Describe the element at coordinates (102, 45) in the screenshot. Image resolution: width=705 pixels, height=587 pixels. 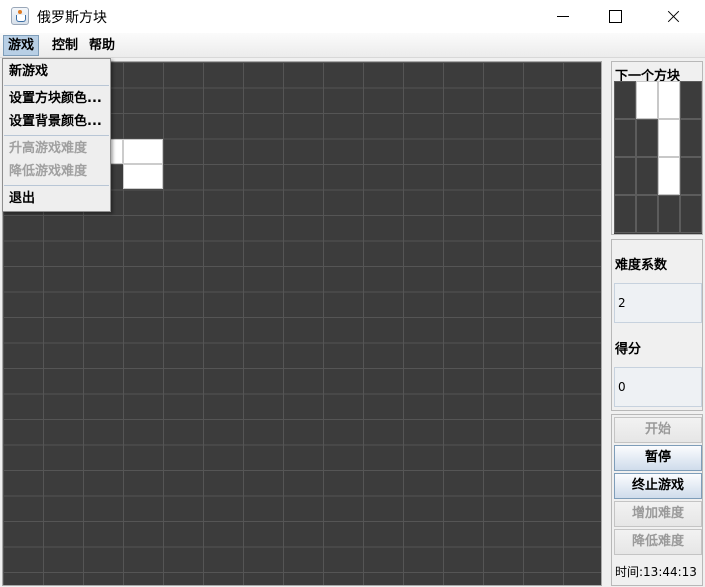
I see `menu-help: 帮助` at that location.